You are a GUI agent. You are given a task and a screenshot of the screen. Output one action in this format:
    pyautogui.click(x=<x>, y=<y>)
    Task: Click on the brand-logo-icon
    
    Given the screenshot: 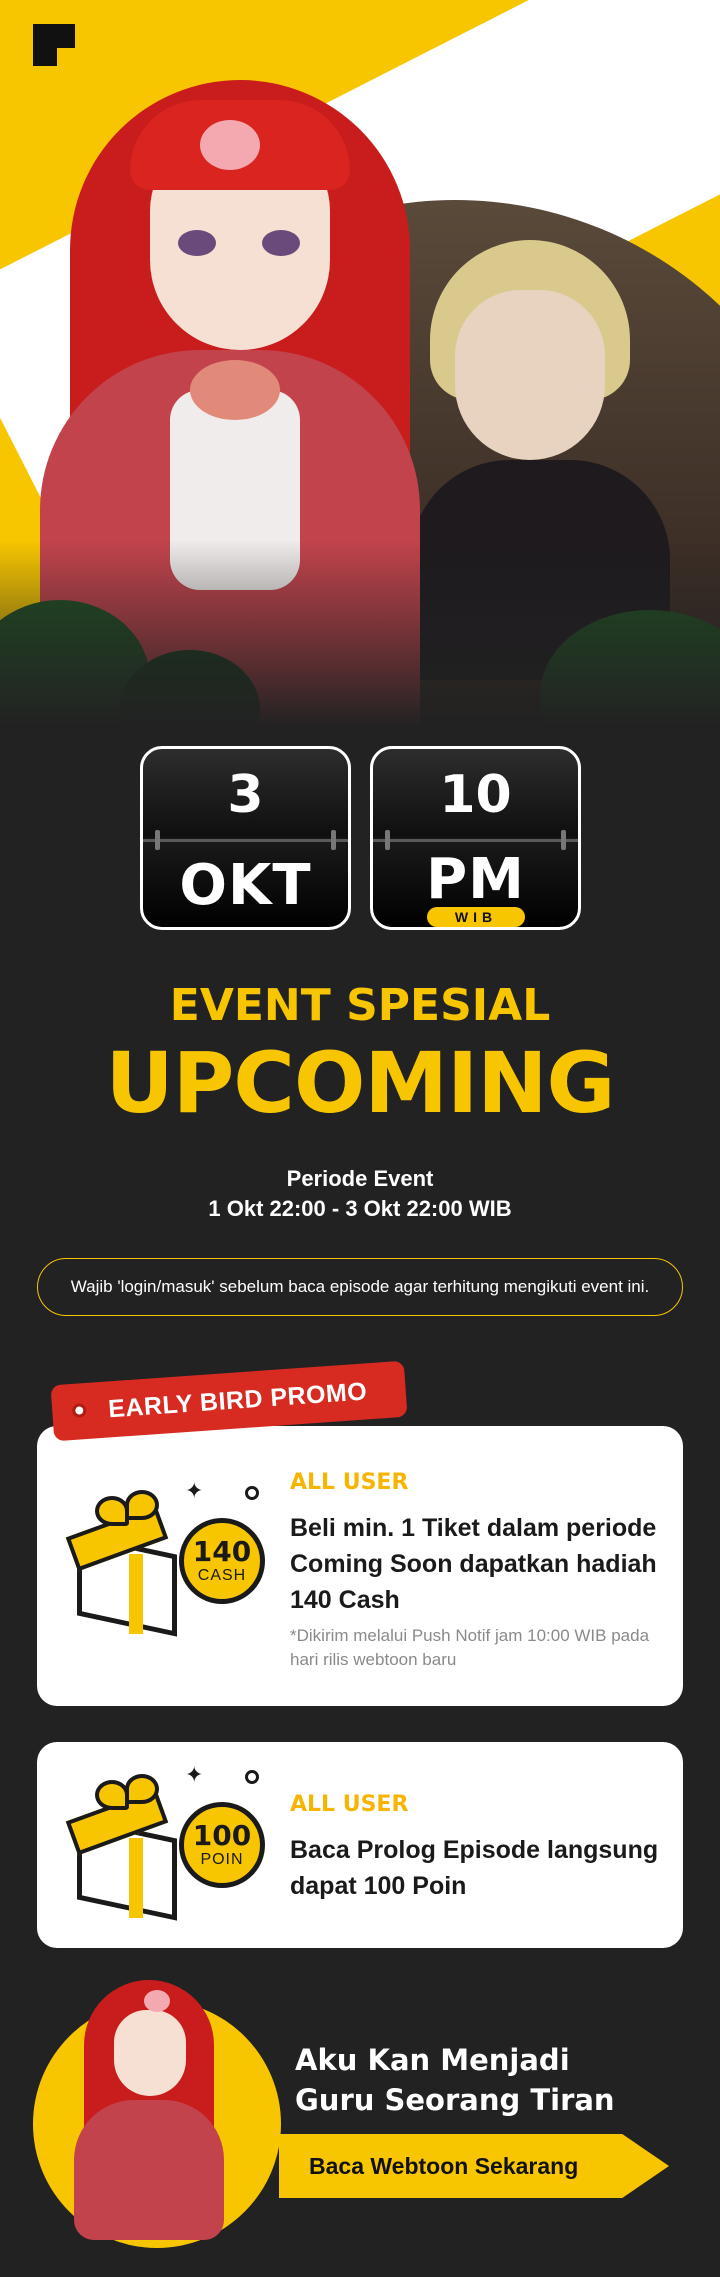 What is the action you would take?
    pyautogui.click(x=54, y=45)
    